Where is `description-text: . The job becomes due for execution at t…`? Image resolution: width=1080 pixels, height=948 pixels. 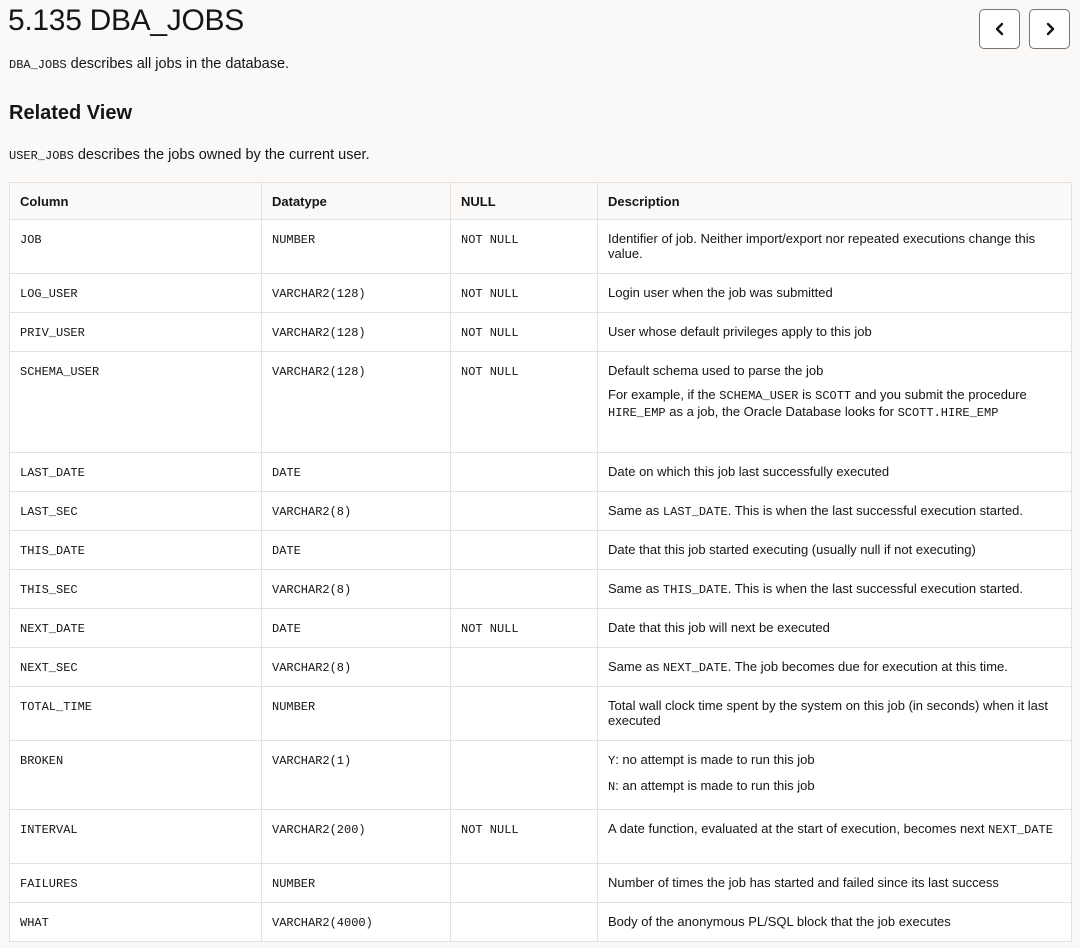
description-text: . The job becomes due for execution at t… is located at coordinates (867, 666).